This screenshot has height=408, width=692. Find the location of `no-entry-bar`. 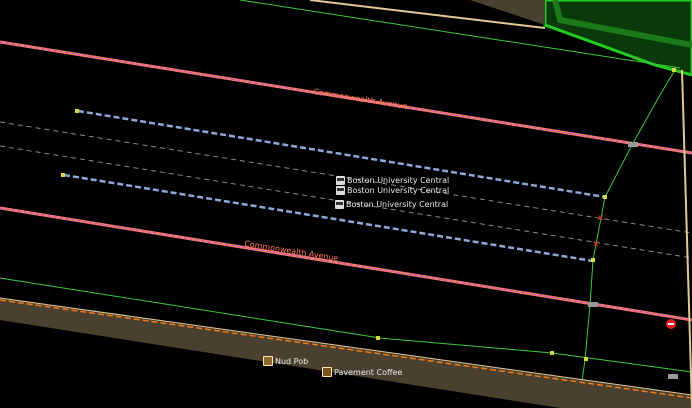

no-entry-bar is located at coordinates (671, 324).